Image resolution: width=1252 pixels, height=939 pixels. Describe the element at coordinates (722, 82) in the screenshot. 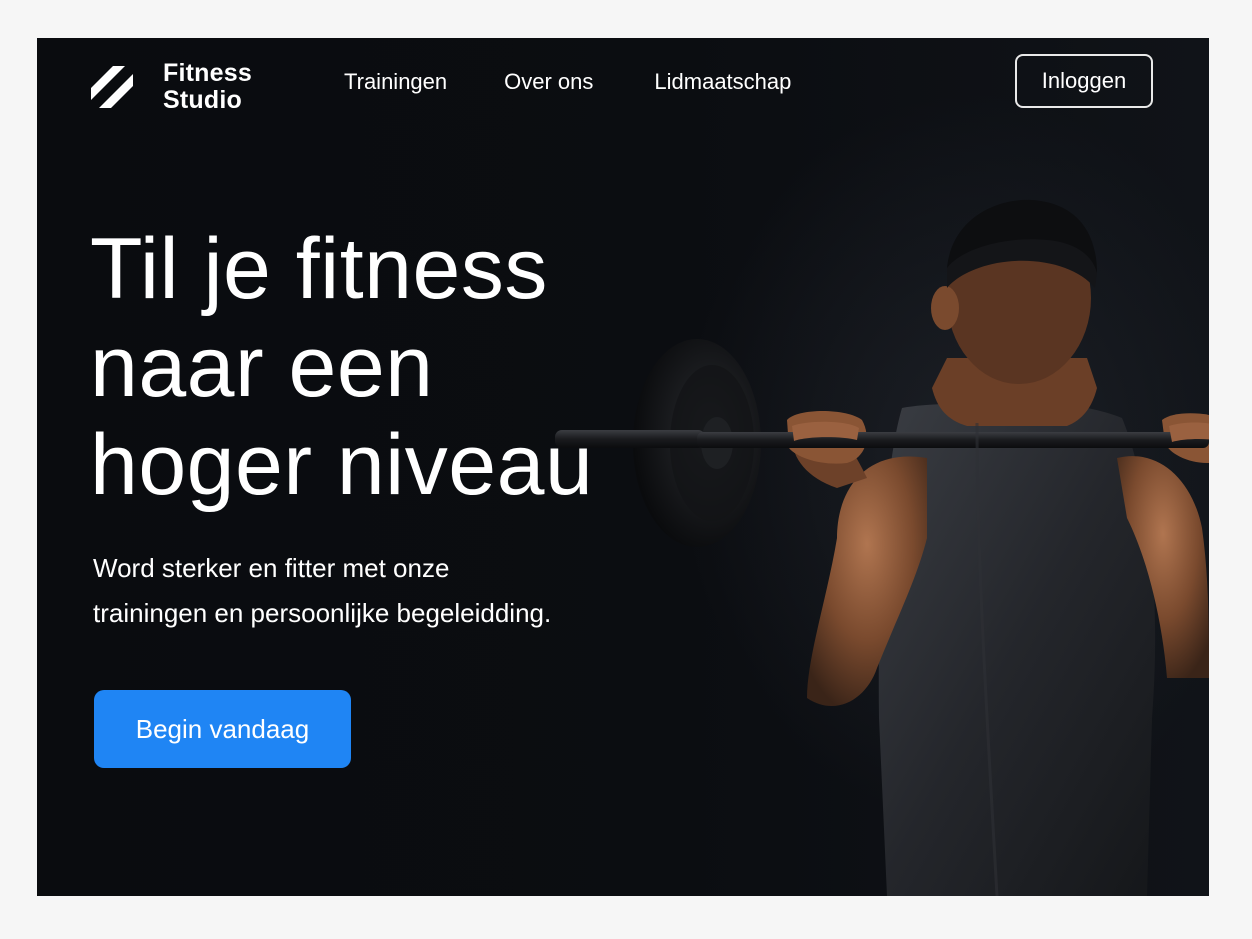

I see `nav-link-lidmaatschap: Lidmaatschap` at that location.